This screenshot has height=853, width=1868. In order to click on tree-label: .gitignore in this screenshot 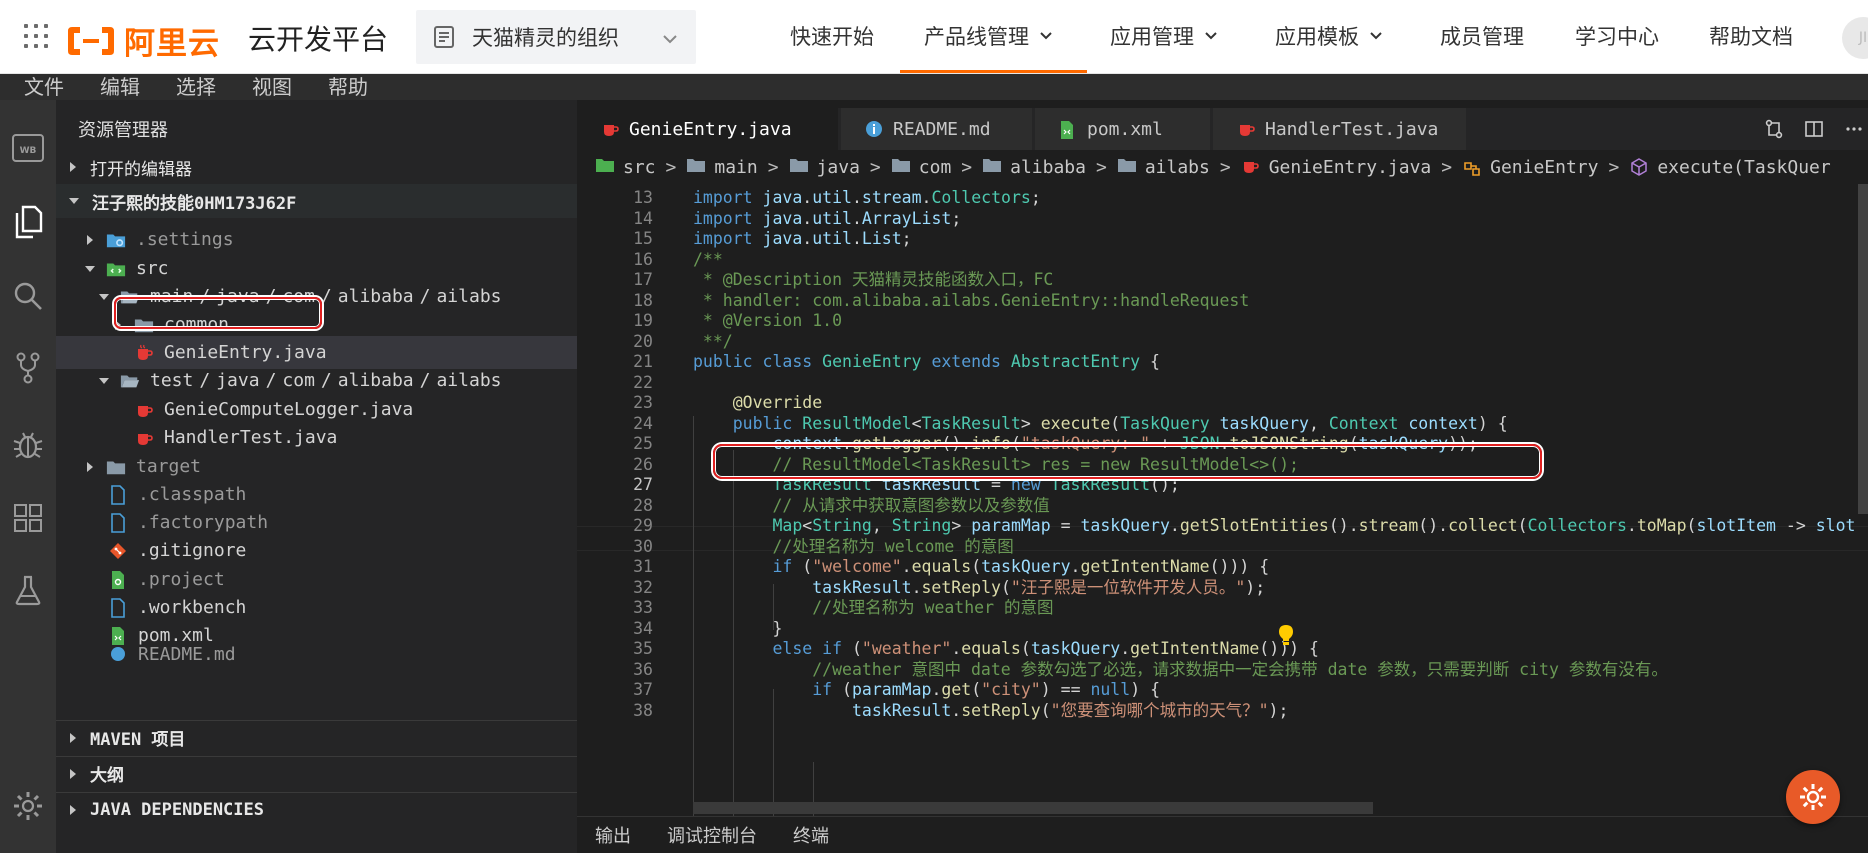, I will do `click(192, 550)`.